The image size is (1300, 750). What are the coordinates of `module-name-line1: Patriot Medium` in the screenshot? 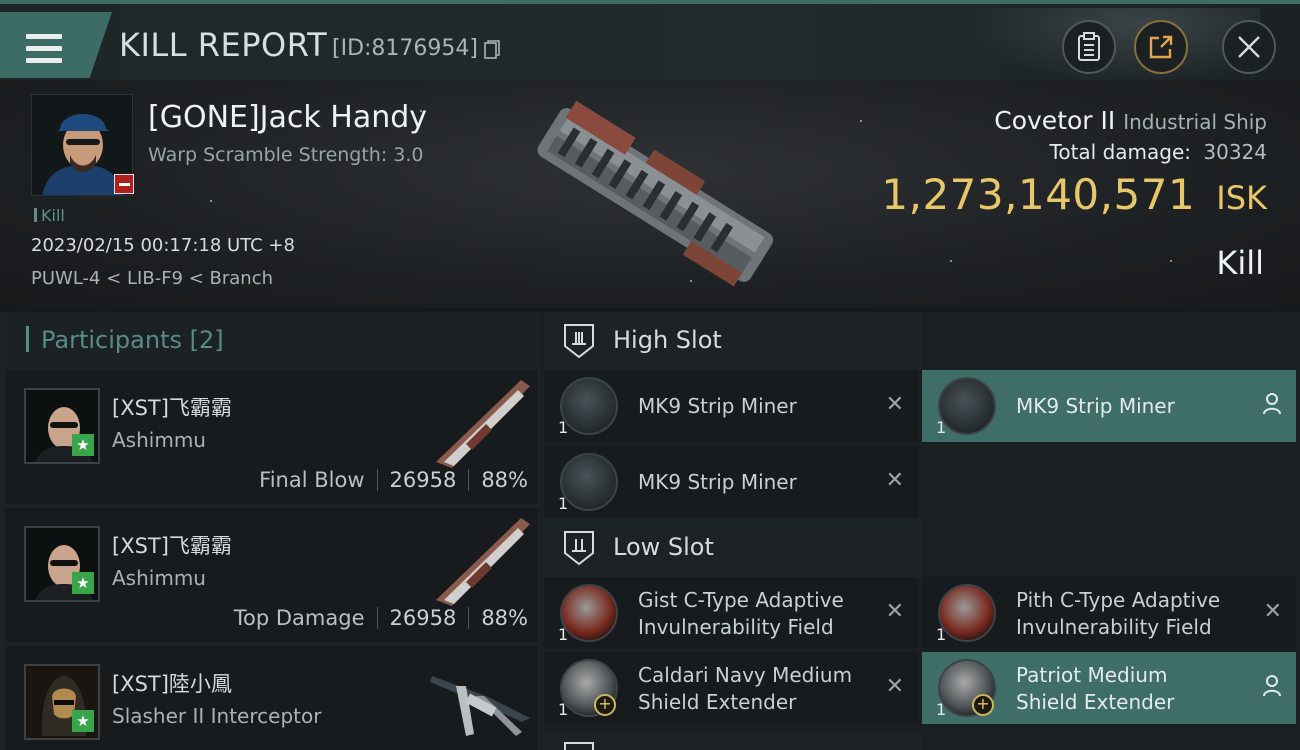 It's located at (1092, 675).